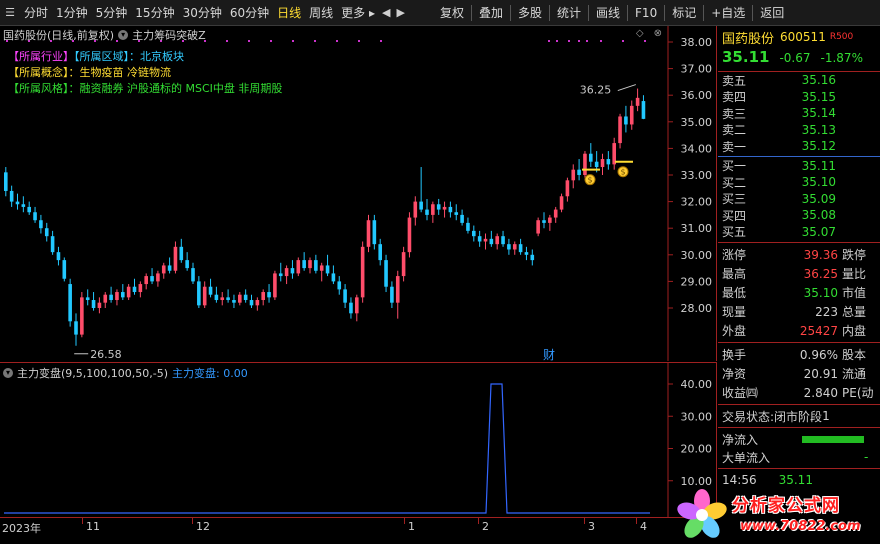 This screenshot has height=544, width=880. I want to click on tool-button: 多股, so click(530, 13).